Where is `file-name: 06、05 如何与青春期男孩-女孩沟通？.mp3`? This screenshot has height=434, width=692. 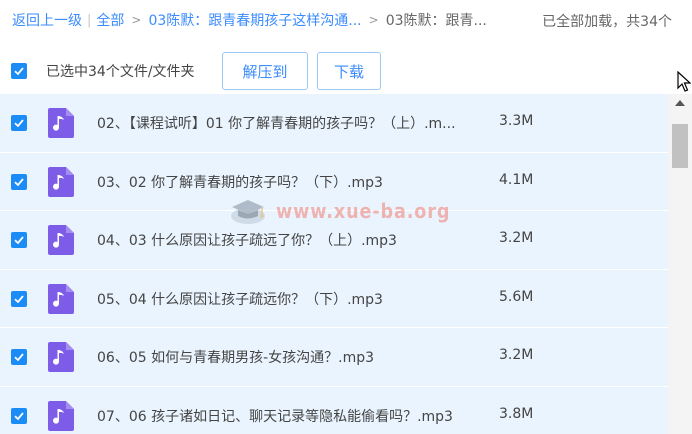 file-name: 06、05 如何与青春期男孩-女孩沟通？.mp3 is located at coordinates (235, 357).